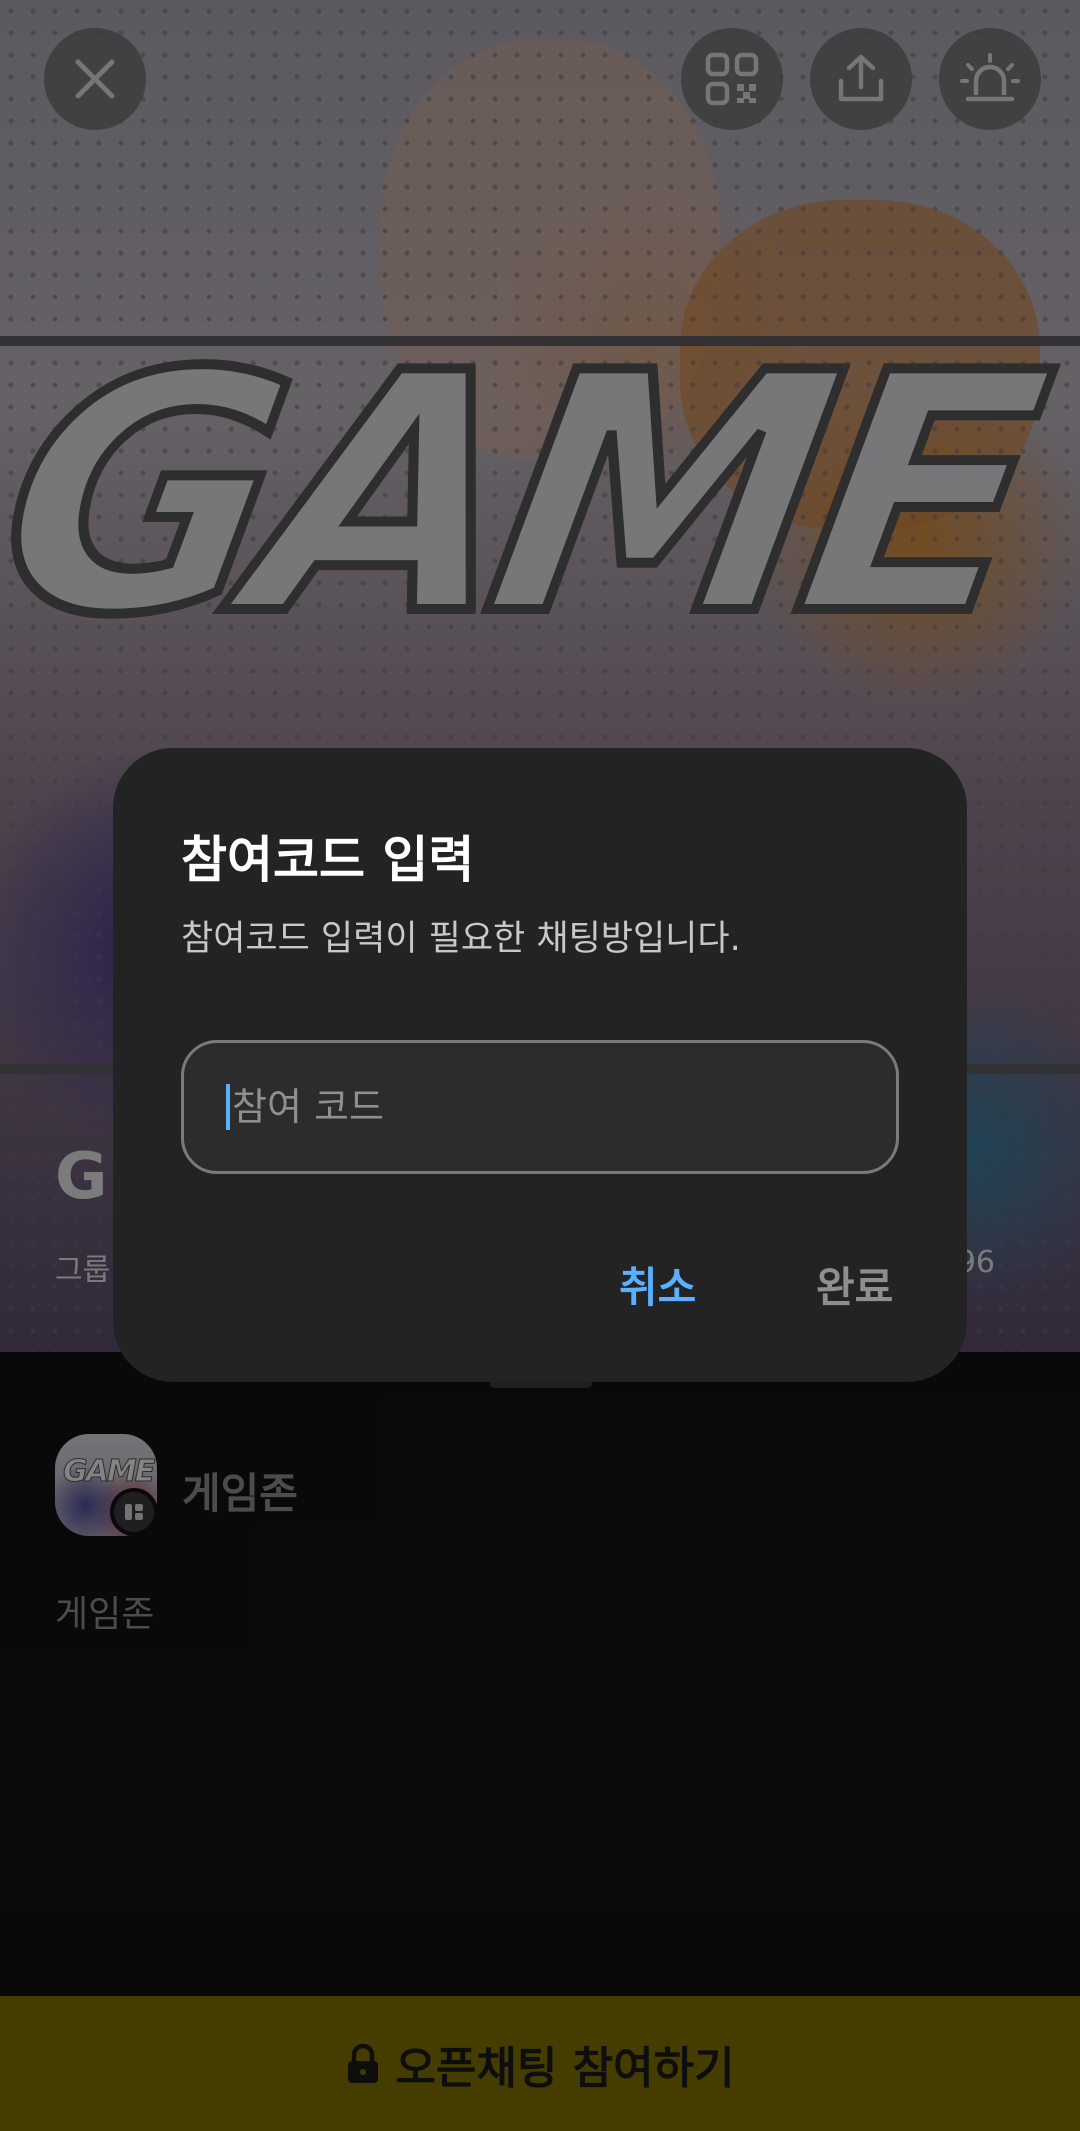 The image size is (1080, 2131). I want to click on dialog-title: 참여코드 입력, so click(328, 860).